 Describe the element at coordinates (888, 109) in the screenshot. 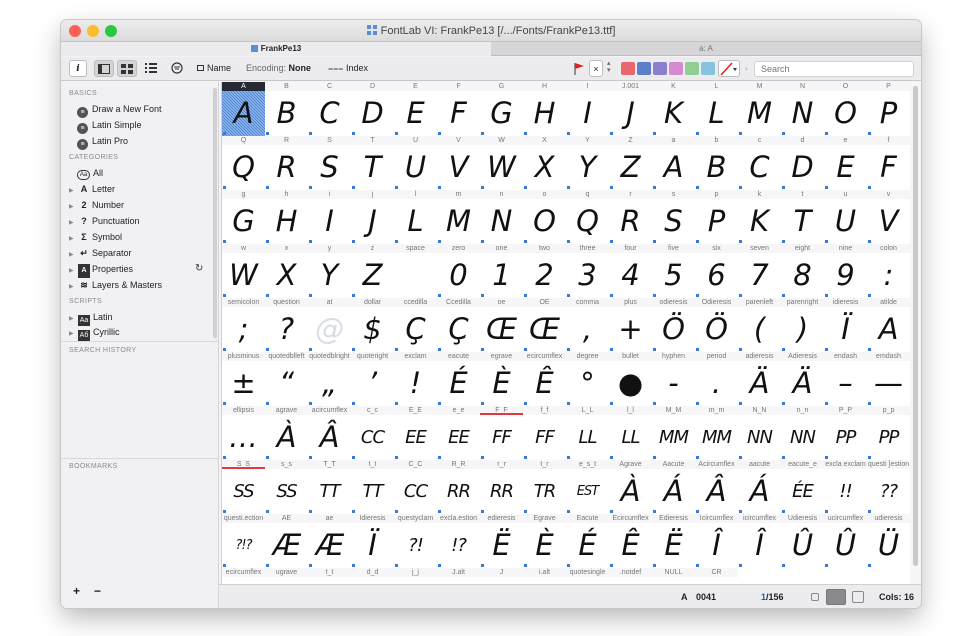

I see `glyph-cell: PP` at that location.